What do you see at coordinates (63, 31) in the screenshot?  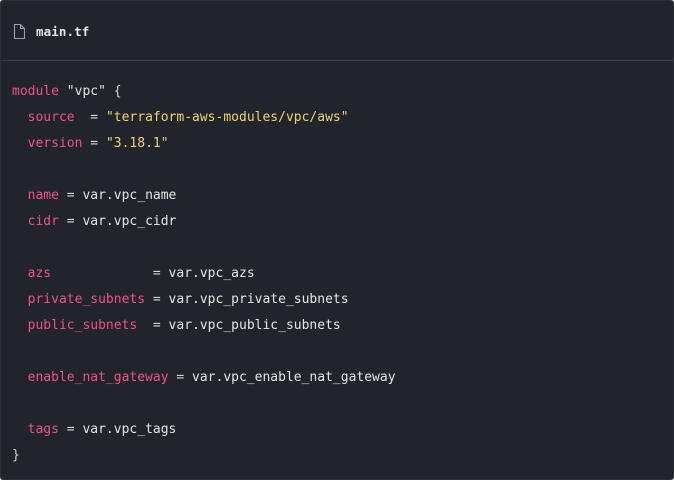 I see `file-name: main.tf` at bounding box center [63, 31].